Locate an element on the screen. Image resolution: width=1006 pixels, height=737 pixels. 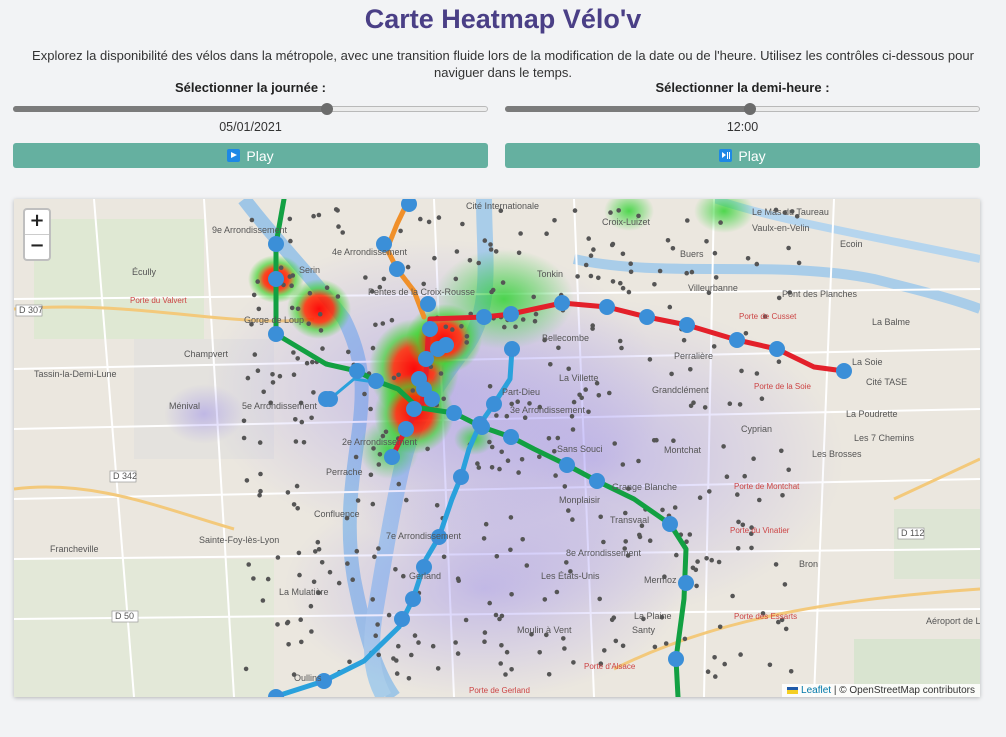
map-place-label: Bellecombe is located at coordinates (565, 338).